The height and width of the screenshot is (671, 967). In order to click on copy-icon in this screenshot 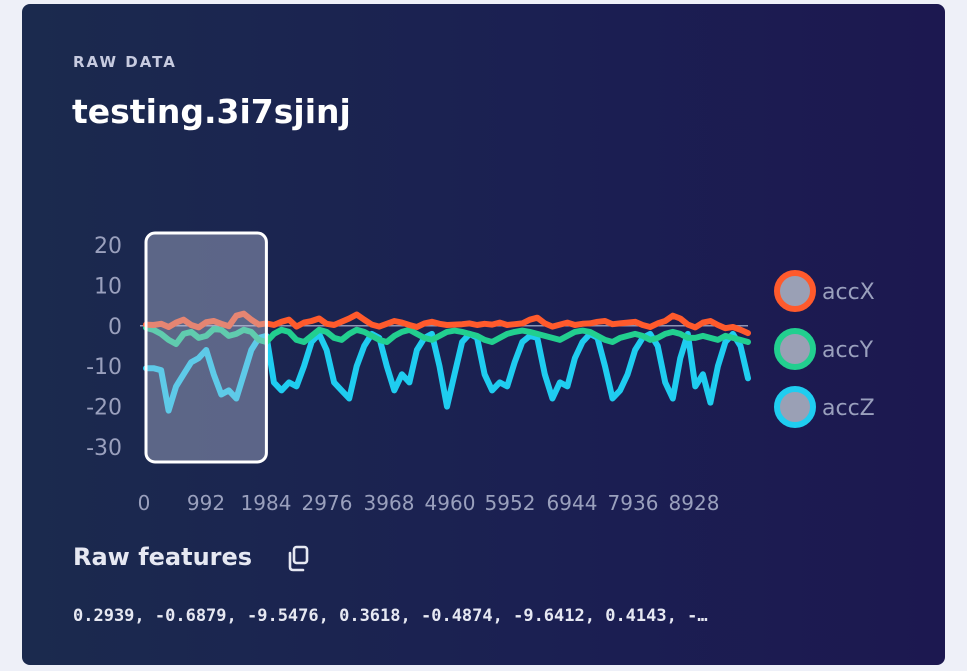, I will do `click(299, 558)`.